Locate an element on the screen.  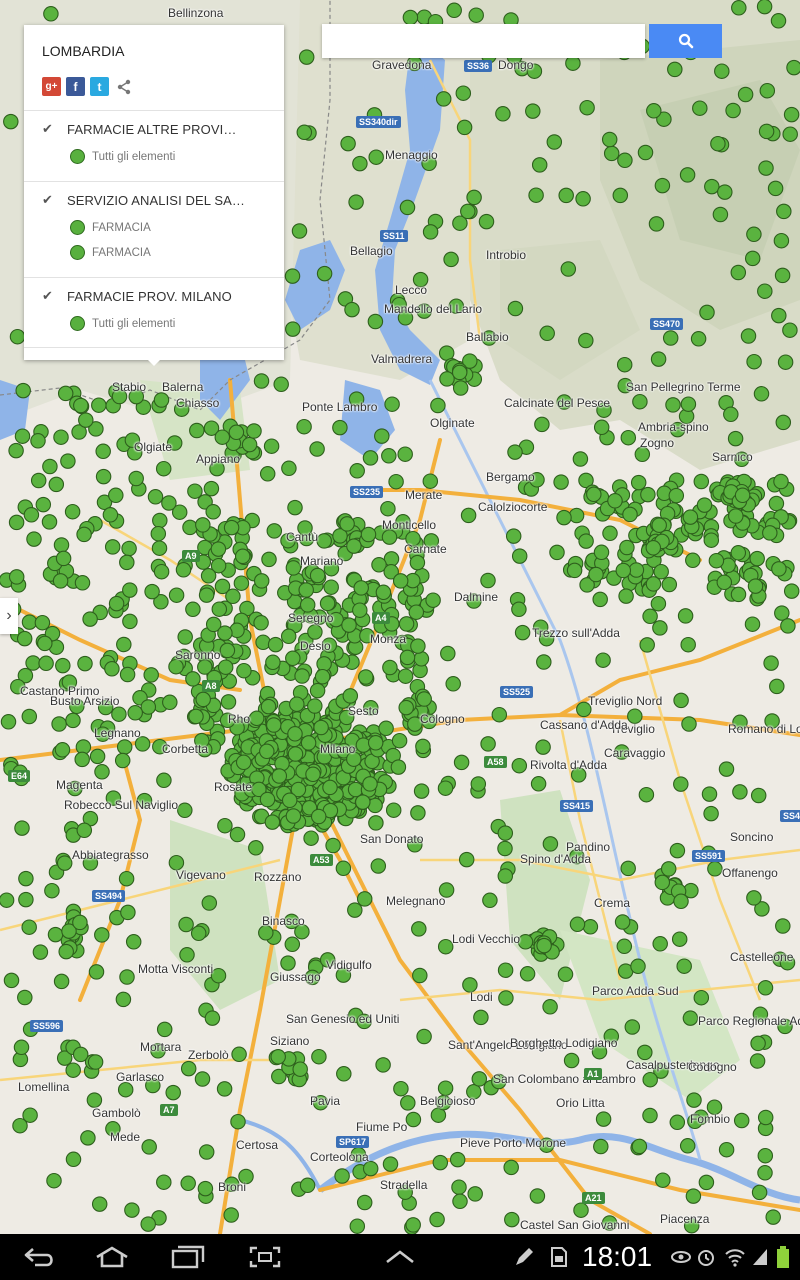
expand-panel-button: › is located at coordinates (9, 616).